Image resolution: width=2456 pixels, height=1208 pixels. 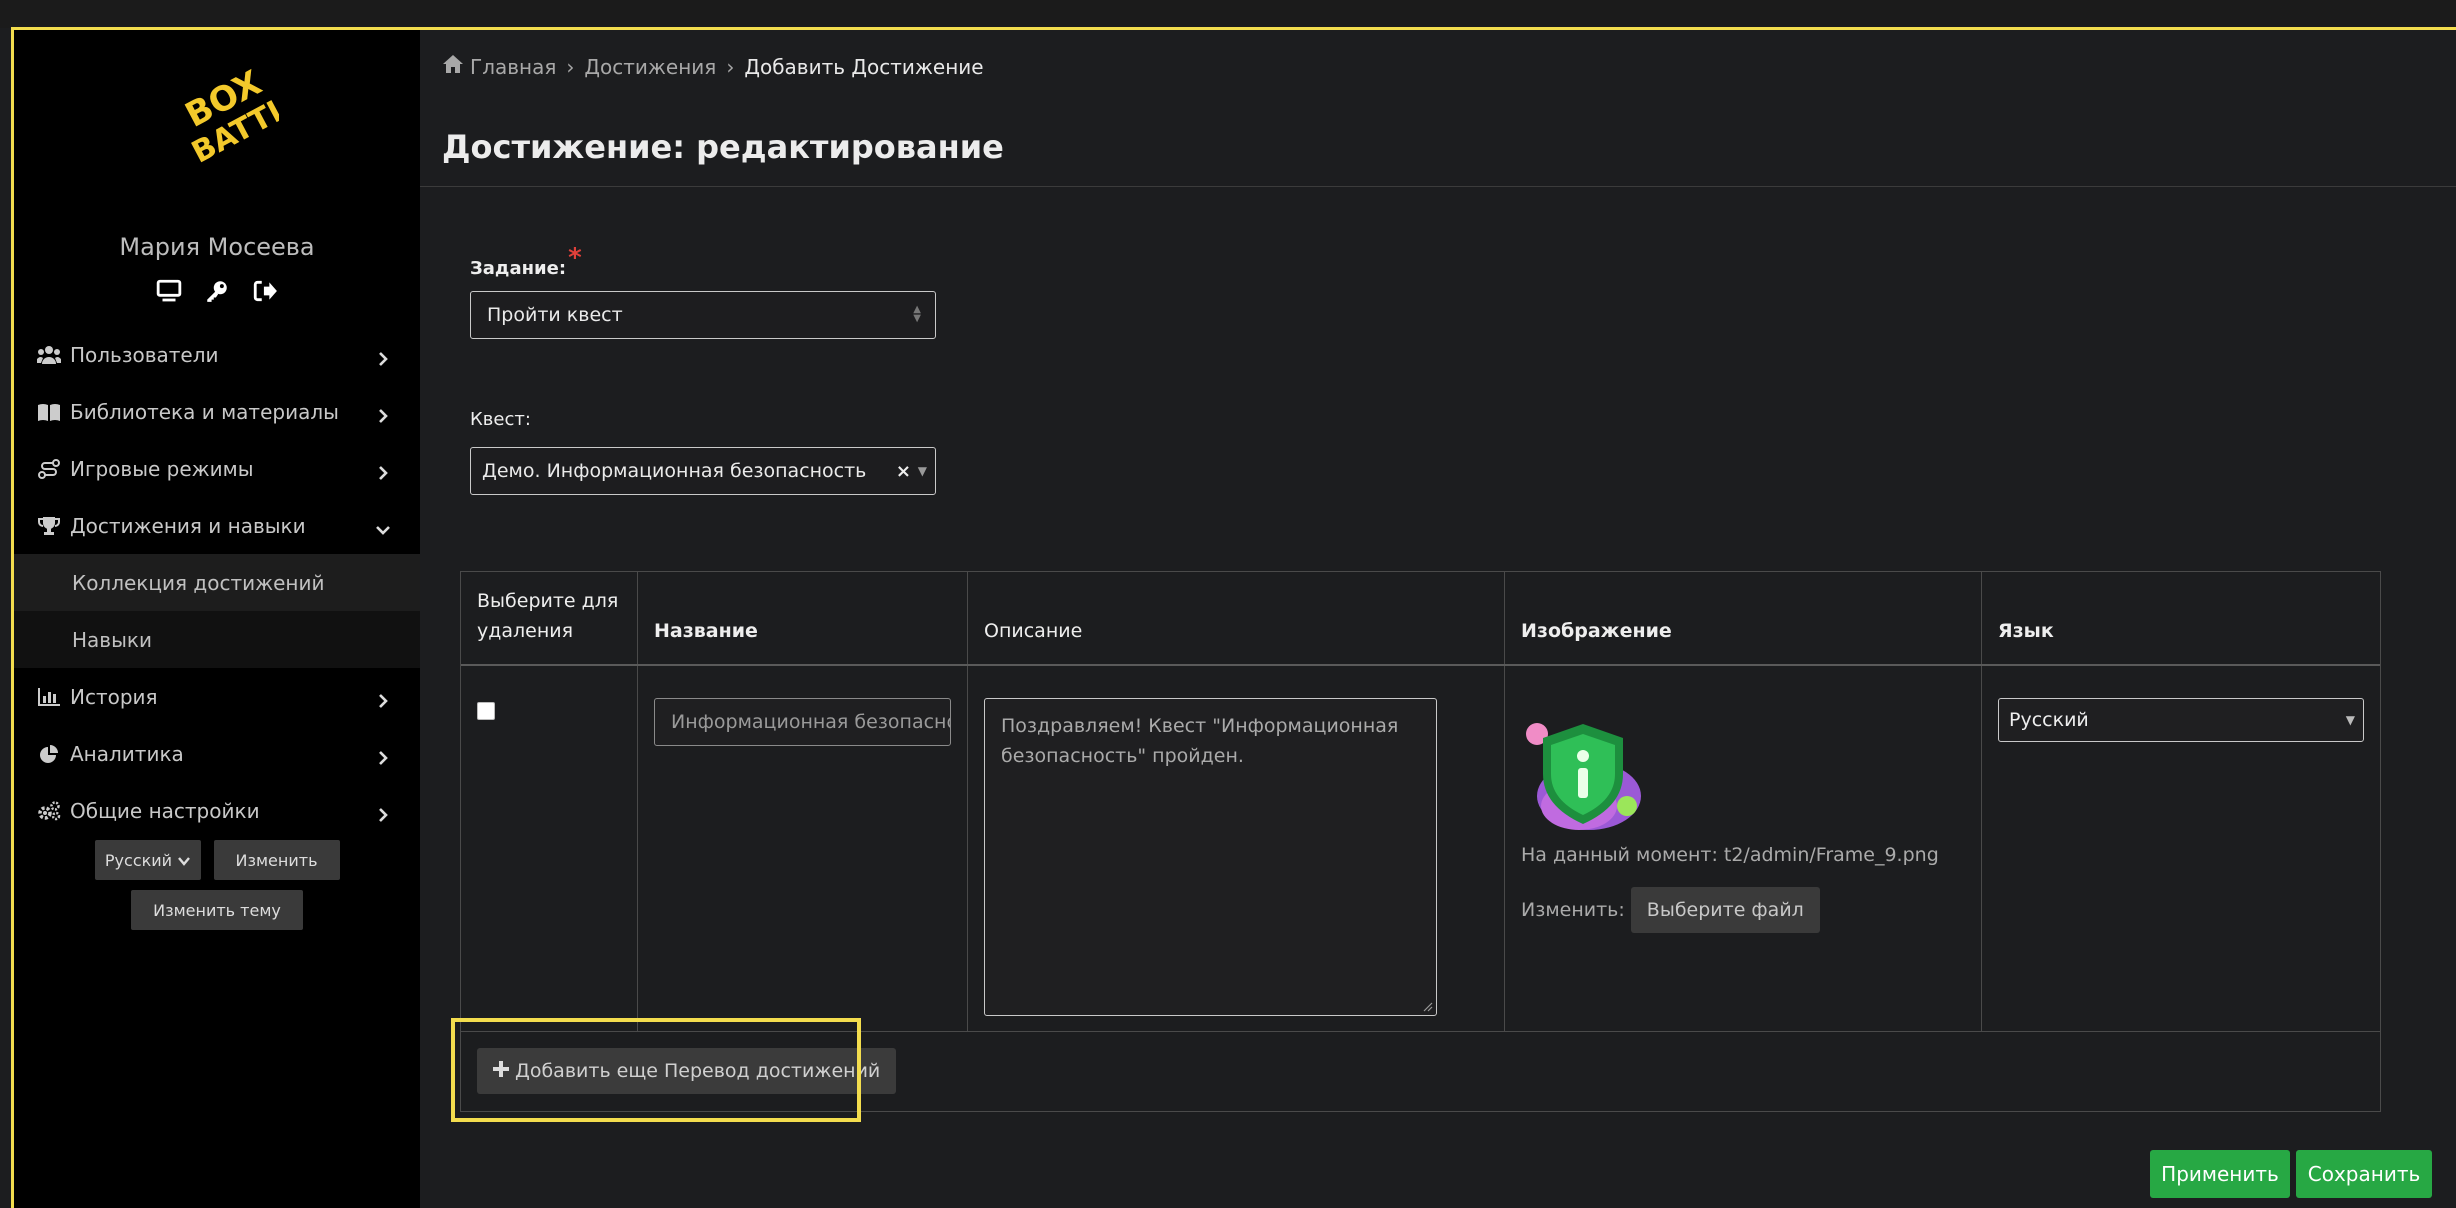 I want to click on home-icon, so click(x=453, y=66).